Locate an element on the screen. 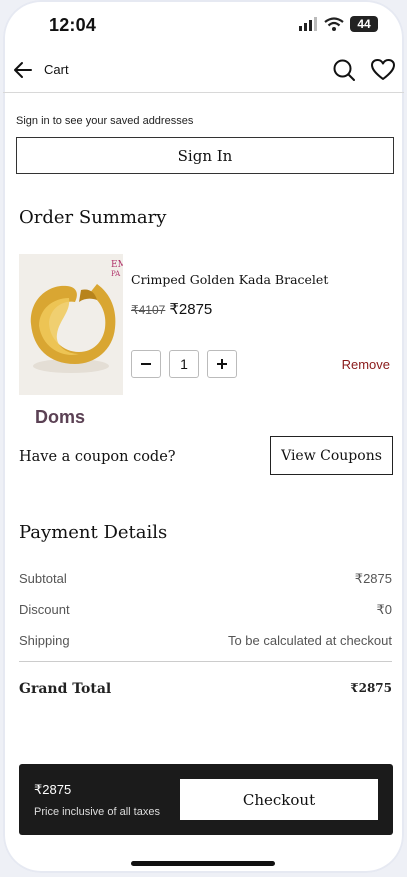  shipping-row: Shipping To be calculated at checkout is located at coordinates (205, 640).